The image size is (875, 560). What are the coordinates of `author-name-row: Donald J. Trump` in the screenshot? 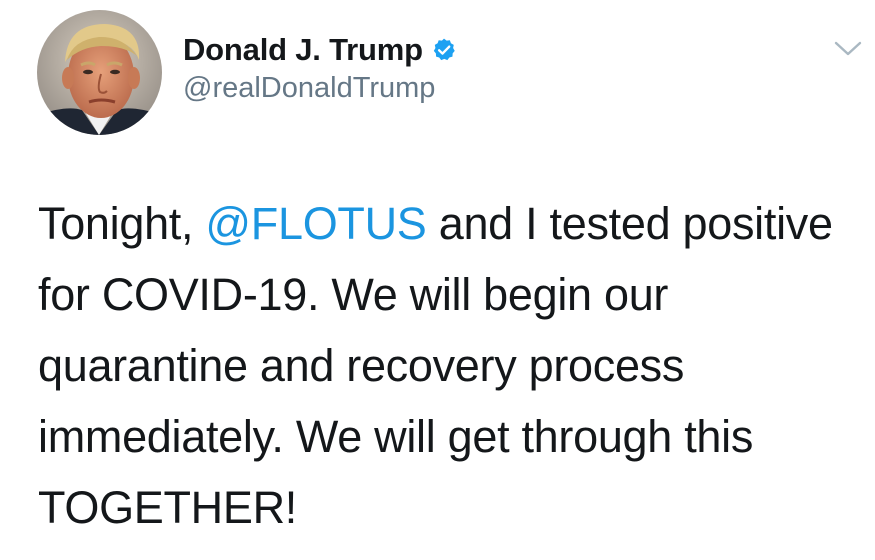 It's located at (320, 50).